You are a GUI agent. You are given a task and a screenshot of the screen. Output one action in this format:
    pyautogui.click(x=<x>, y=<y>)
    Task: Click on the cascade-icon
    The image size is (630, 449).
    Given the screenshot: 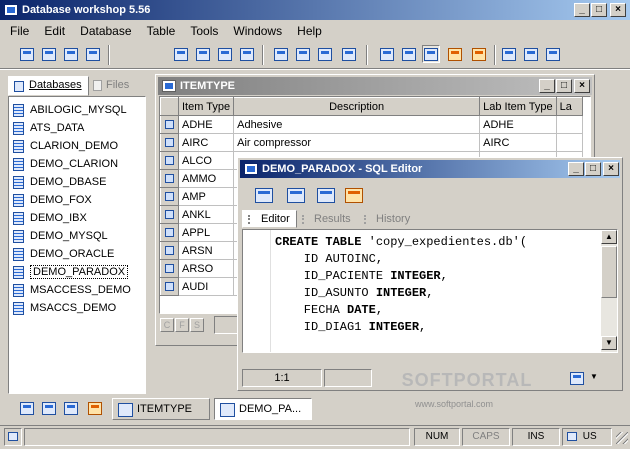 What is the action you would take?
    pyautogui.click(x=509, y=54)
    